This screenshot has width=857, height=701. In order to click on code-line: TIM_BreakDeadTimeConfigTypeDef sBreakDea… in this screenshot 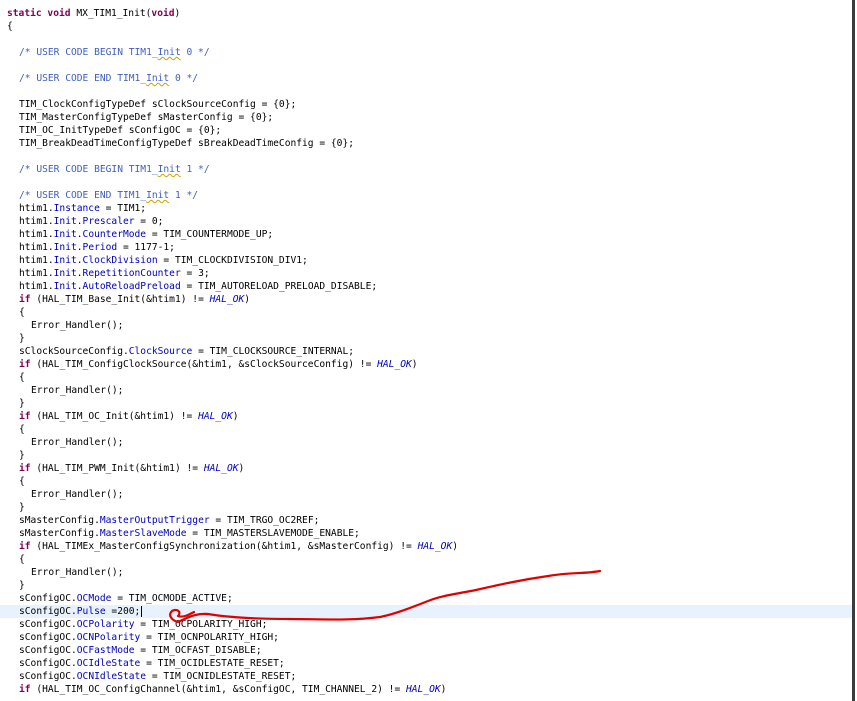, I will do `click(426, 143)`.